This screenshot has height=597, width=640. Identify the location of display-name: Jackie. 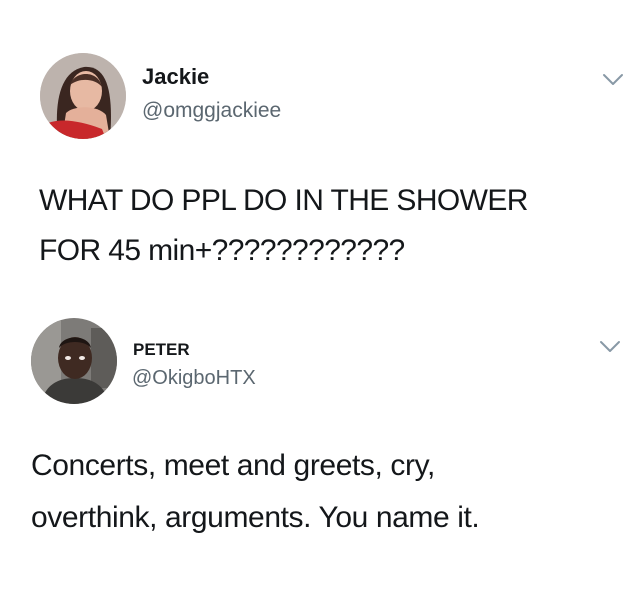
(175, 77).